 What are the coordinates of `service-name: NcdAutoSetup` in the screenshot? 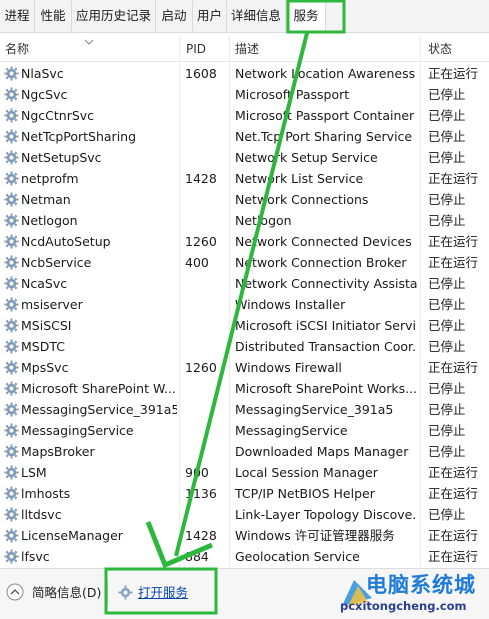 It's located at (66, 241).